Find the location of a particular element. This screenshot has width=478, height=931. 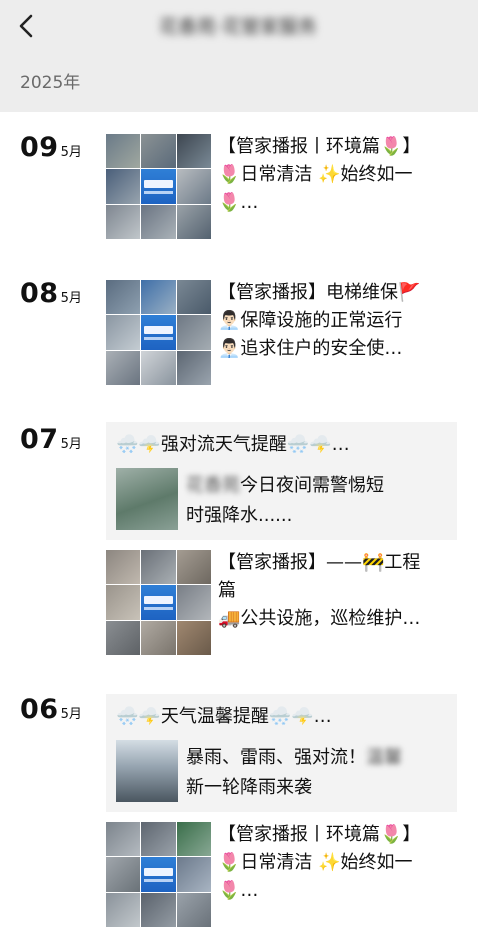

day-number: 06 is located at coordinates (39, 709).